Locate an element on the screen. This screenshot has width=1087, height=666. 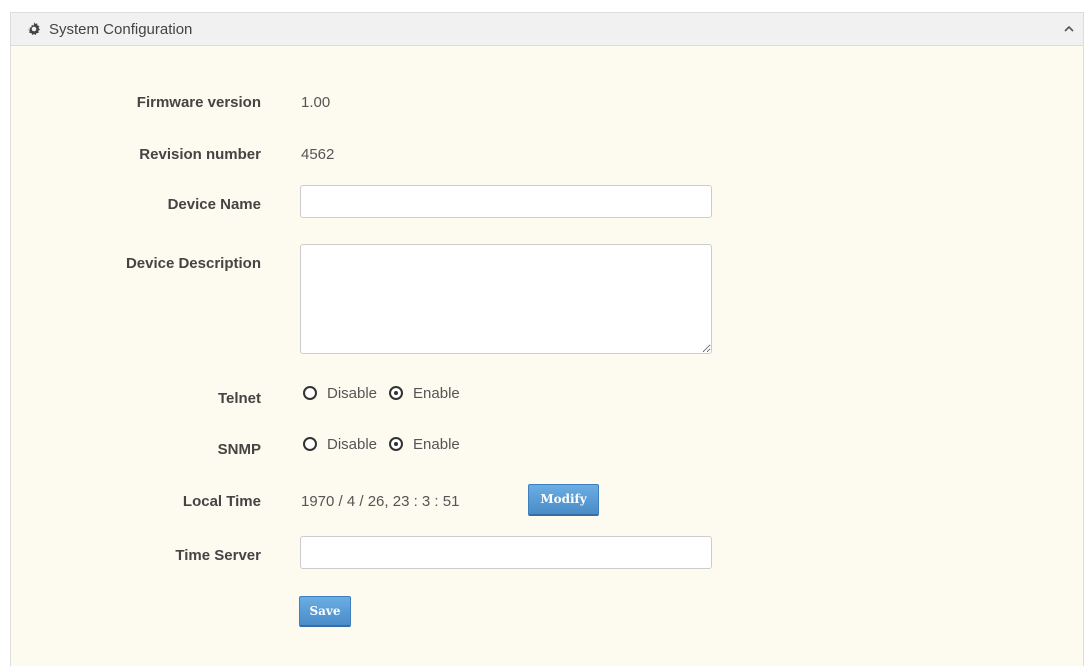
local-time-value: 1970 / 4 / 26, 23 : 3 : 51 is located at coordinates (380, 501).